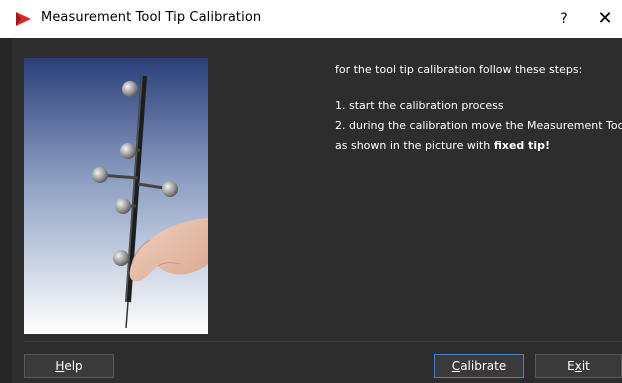 The image size is (622, 383). I want to click on exit-label-end: it, so click(585, 366).